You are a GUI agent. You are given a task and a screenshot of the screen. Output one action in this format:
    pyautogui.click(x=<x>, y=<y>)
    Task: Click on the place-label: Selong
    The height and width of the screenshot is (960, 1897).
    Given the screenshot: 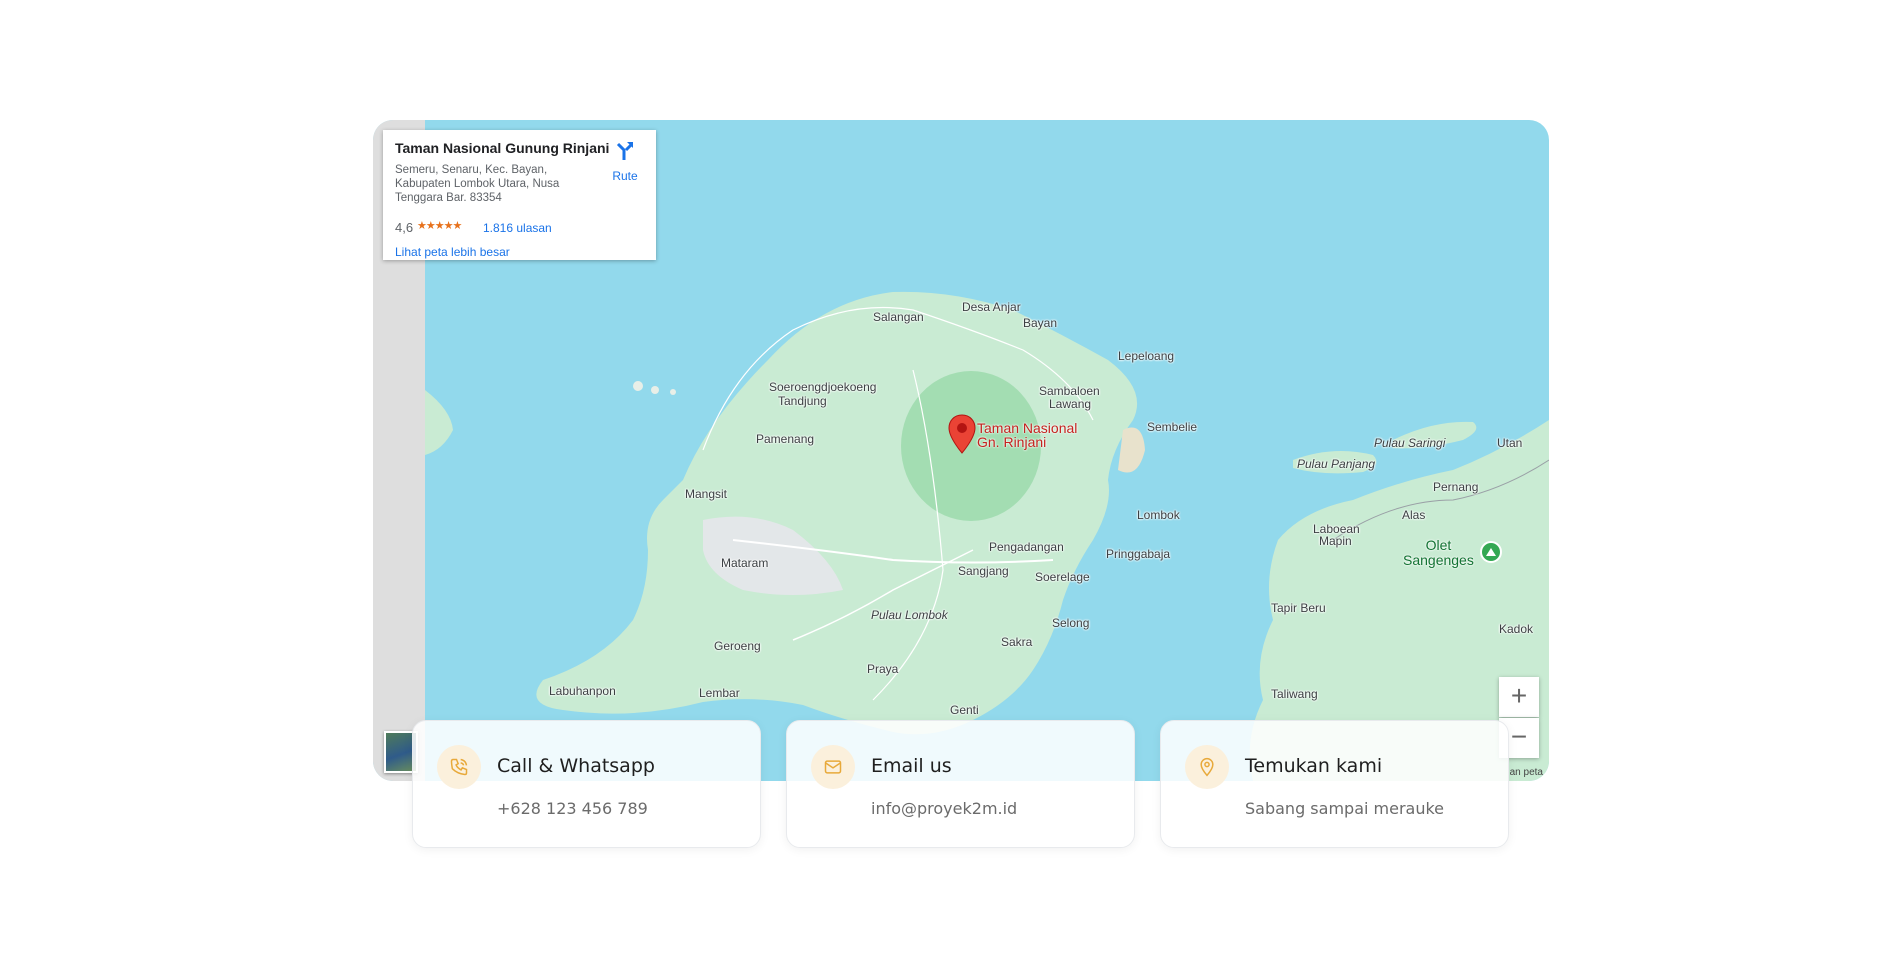 What is the action you would take?
    pyautogui.click(x=1071, y=623)
    